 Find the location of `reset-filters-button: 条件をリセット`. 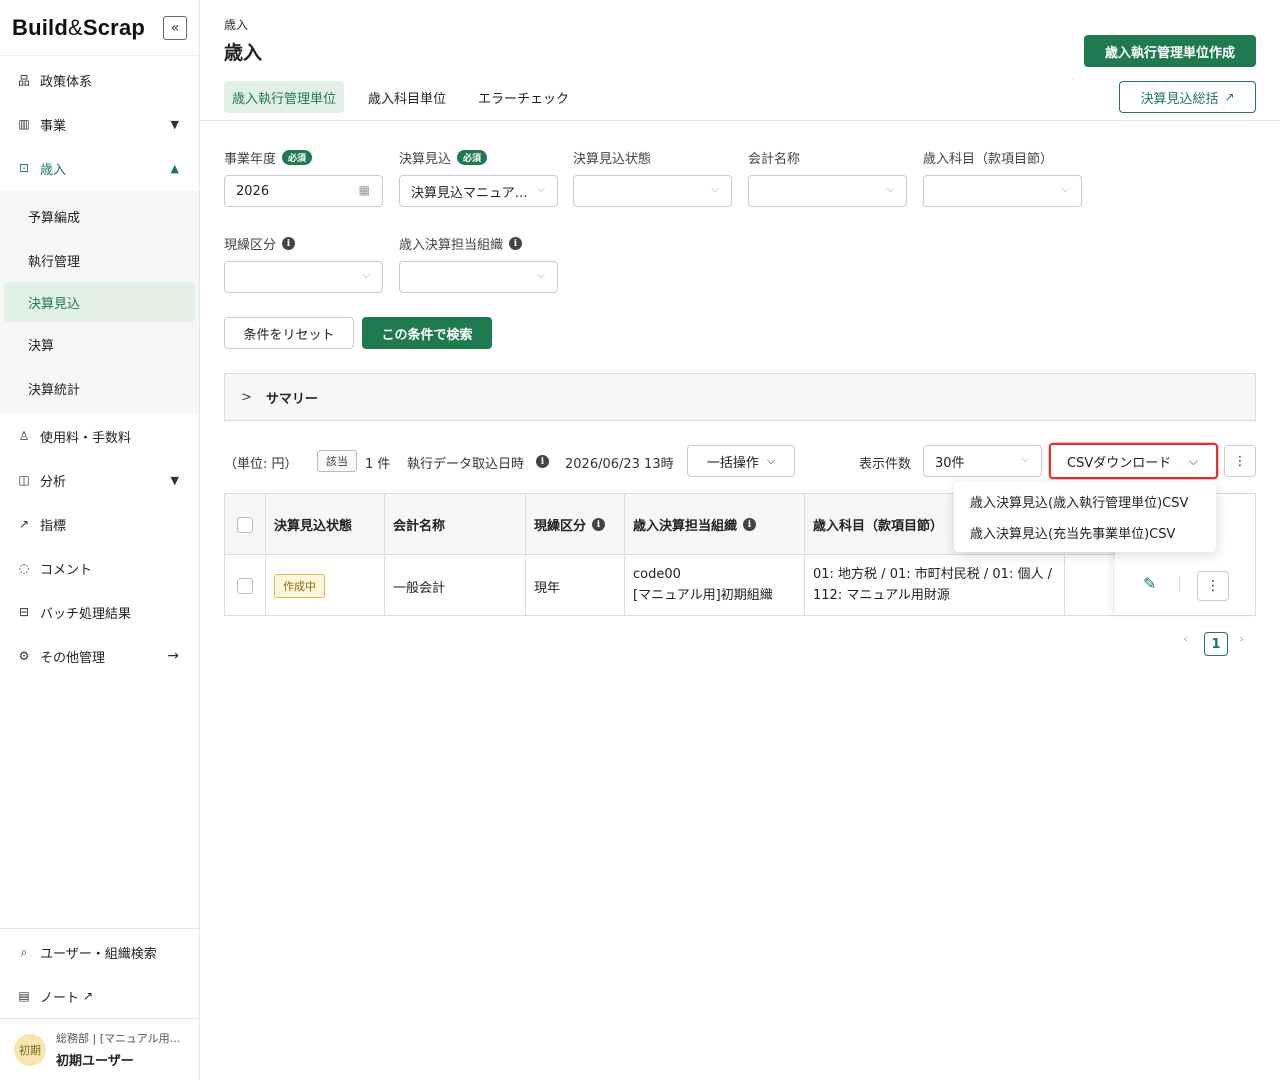

reset-filters-button: 条件をリセット is located at coordinates (289, 333).